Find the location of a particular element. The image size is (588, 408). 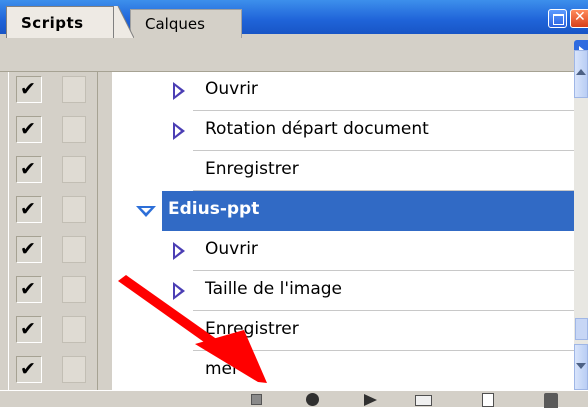

action-label: Edius-ppt is located at coordinates (214, 209).